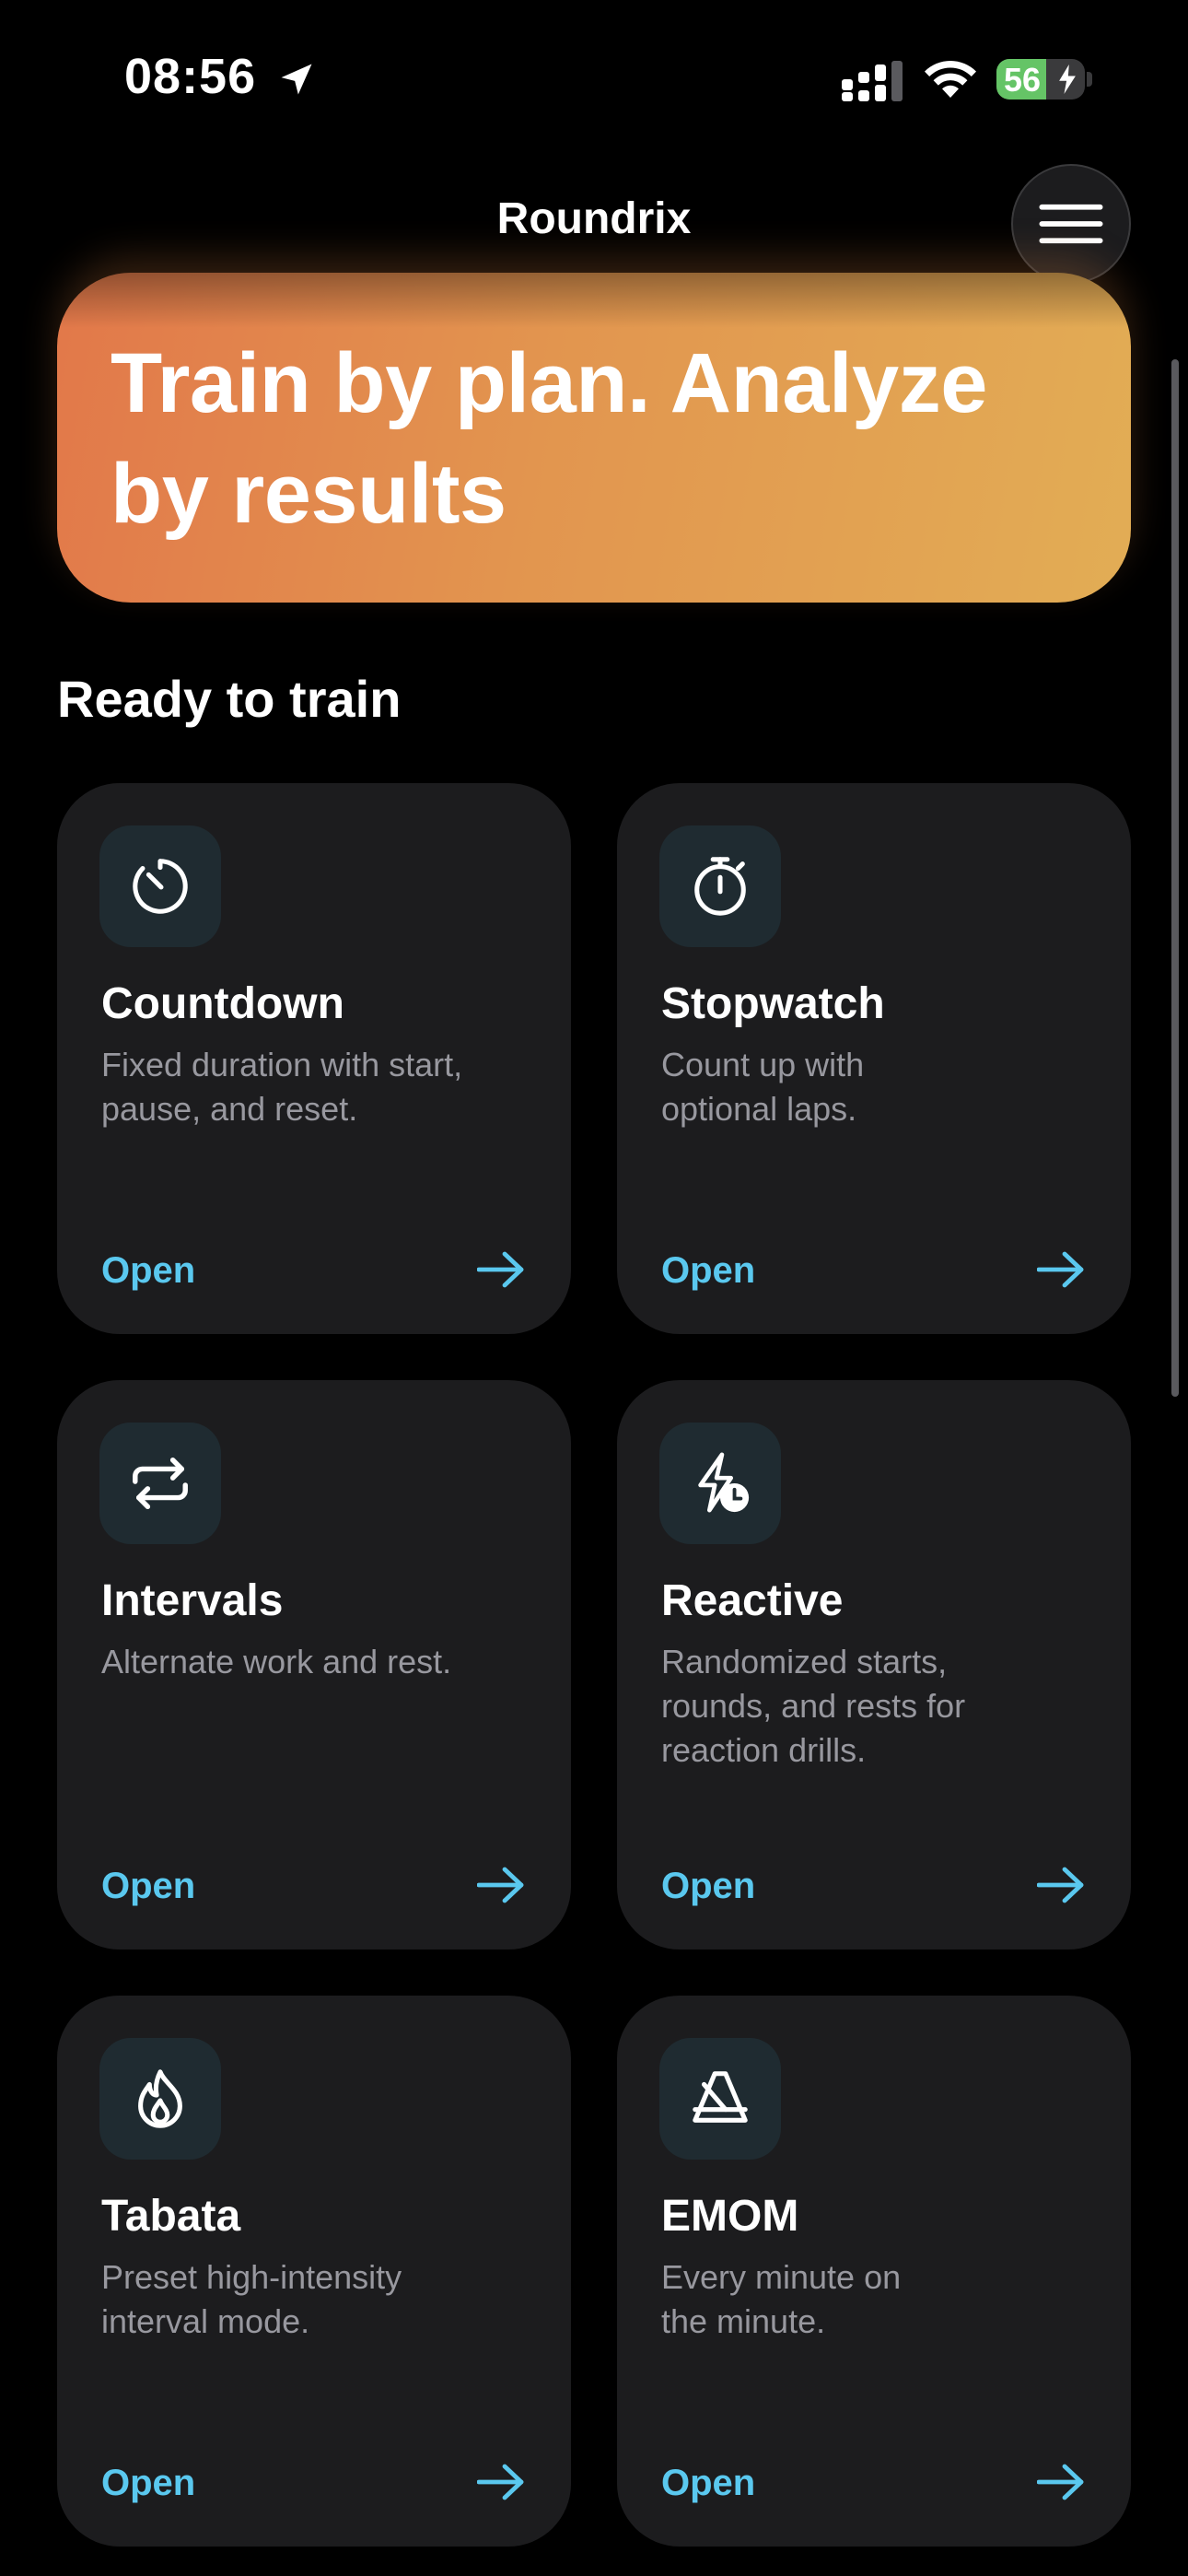 The image size is (1188, 2576). I want to click on card-title: Tabata, so click(171, 2216).